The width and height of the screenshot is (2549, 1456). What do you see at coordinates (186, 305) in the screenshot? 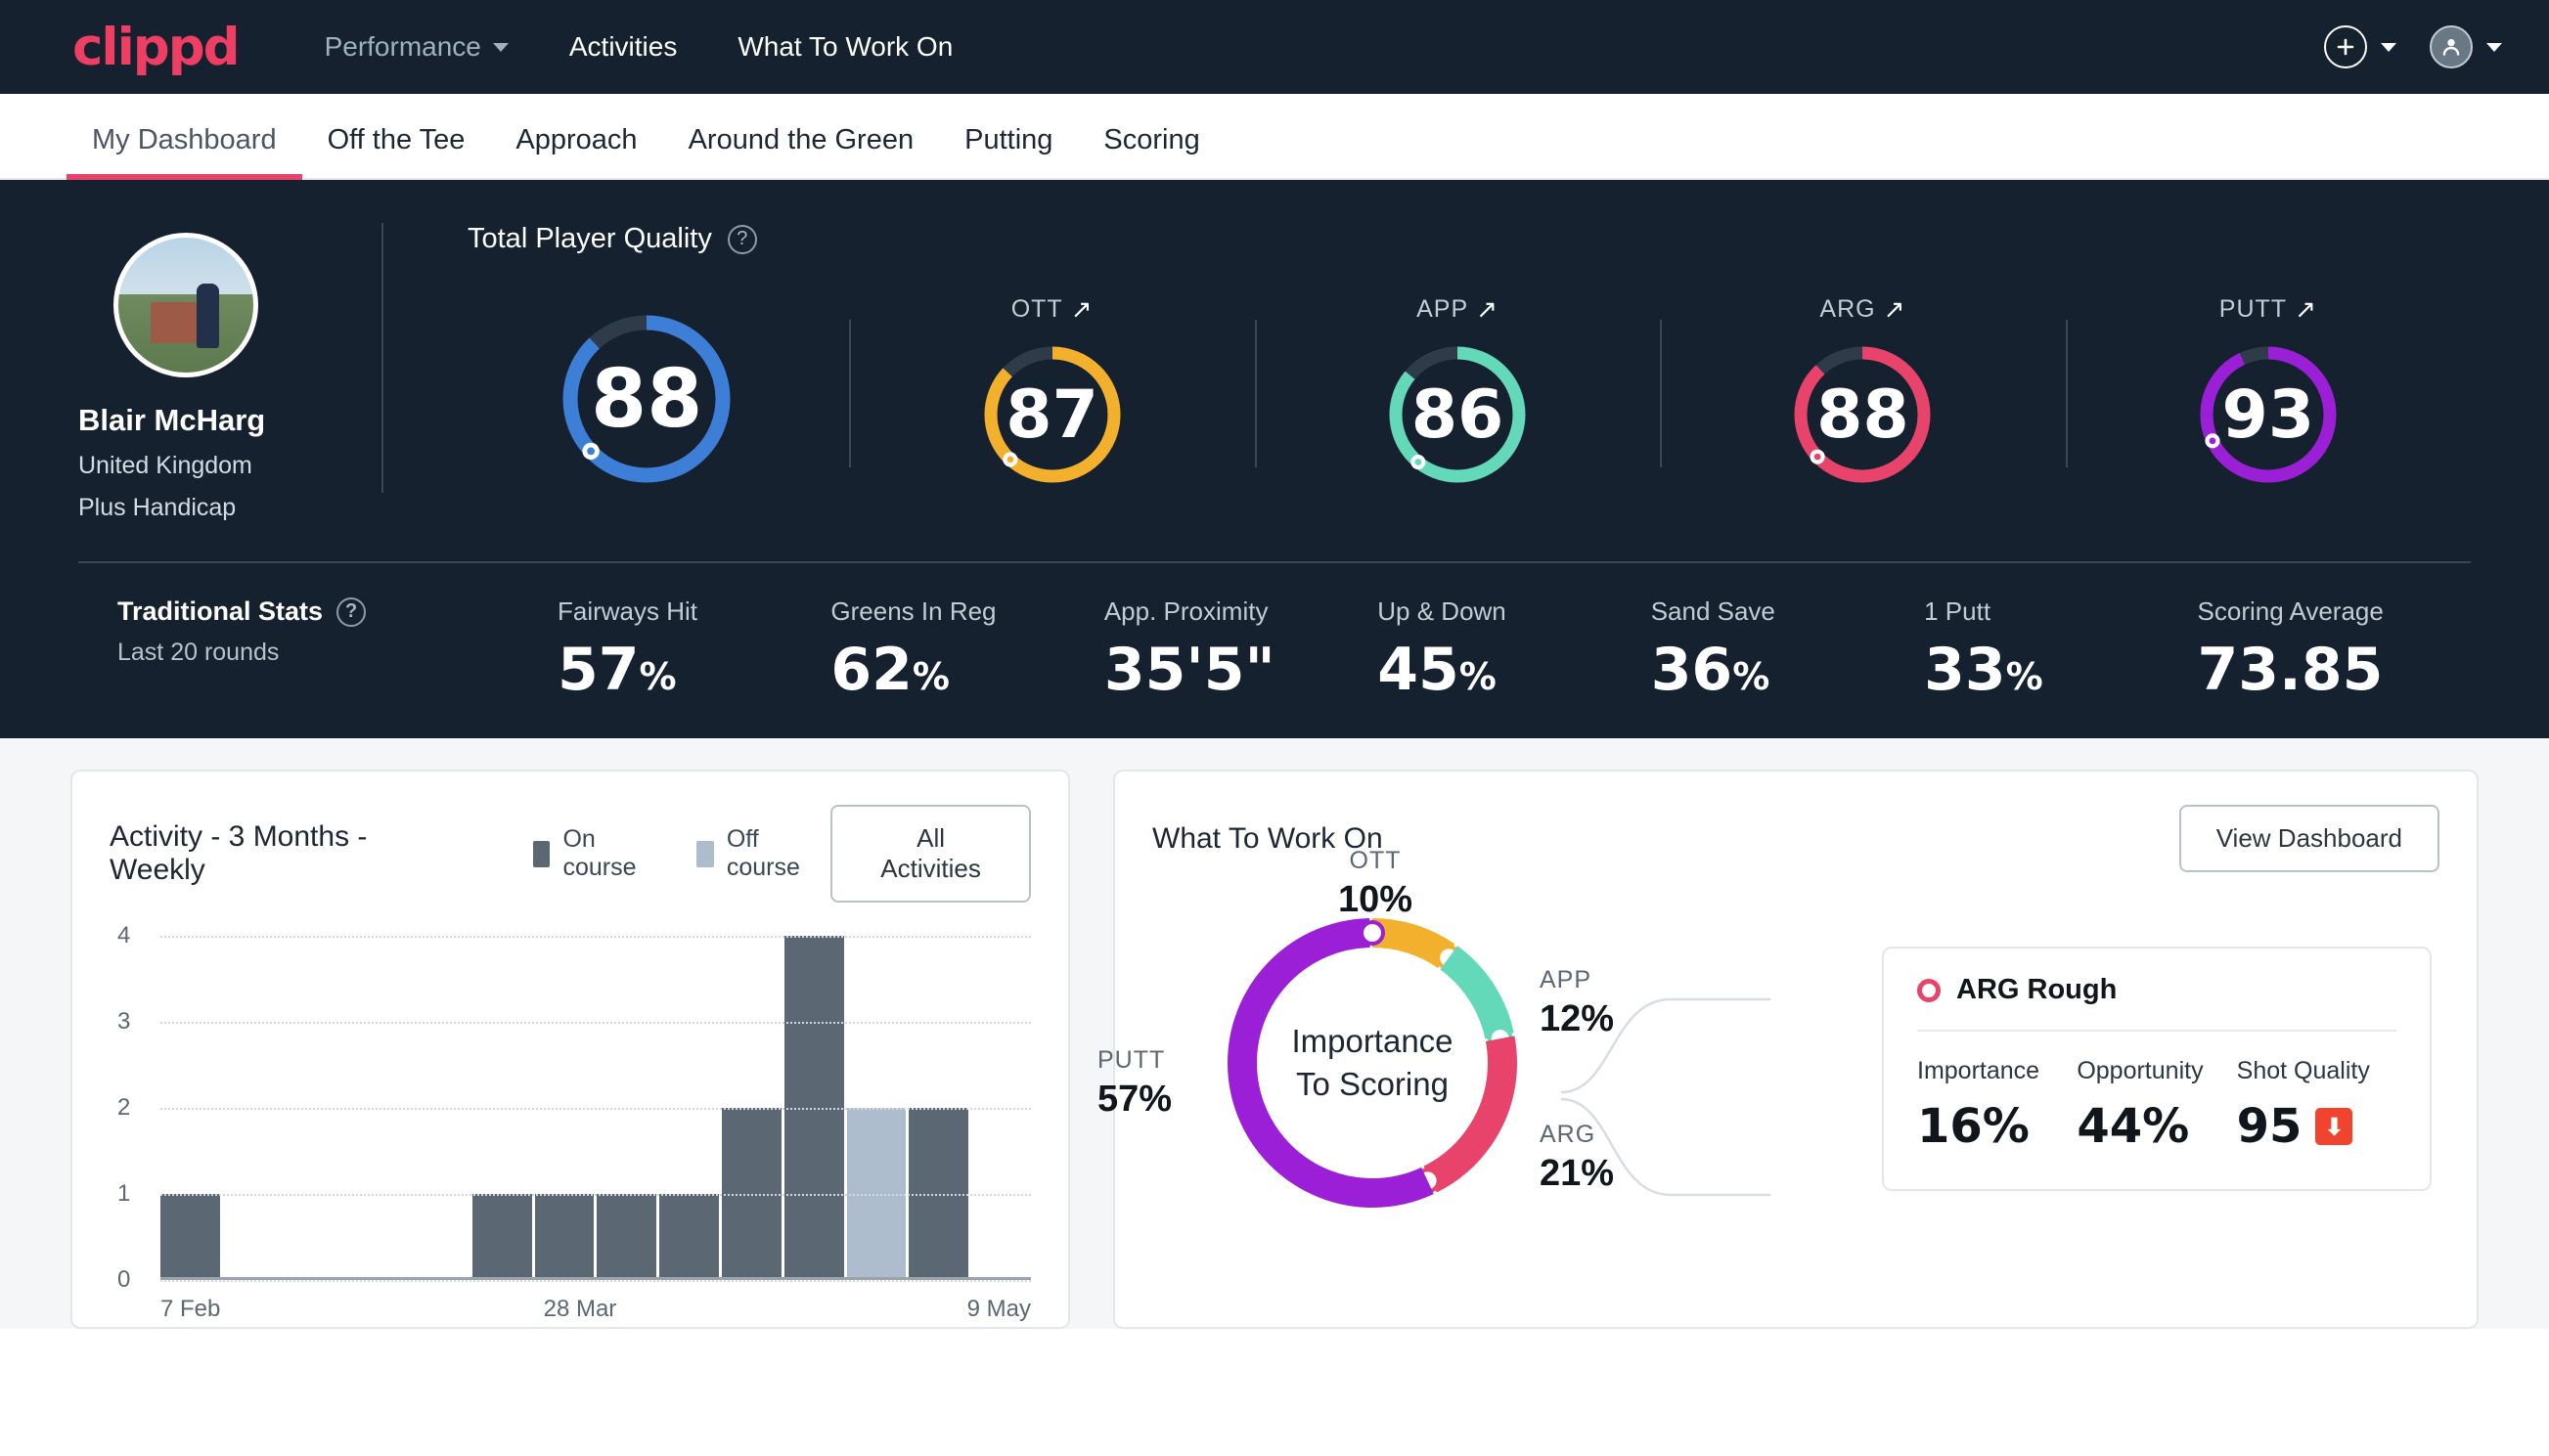
I see `avatar` at bounding box center [186, 305].